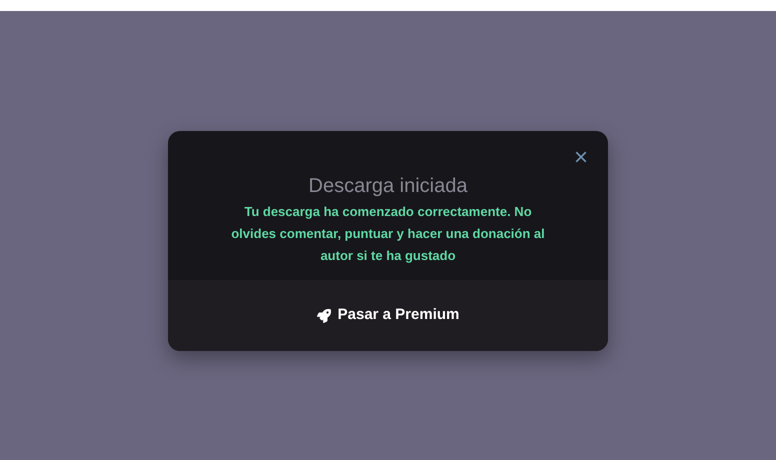  What do you see at coordinates (323, 315) in the screenshot?
I see `rocket-icon` at bounding box center [323, 315].